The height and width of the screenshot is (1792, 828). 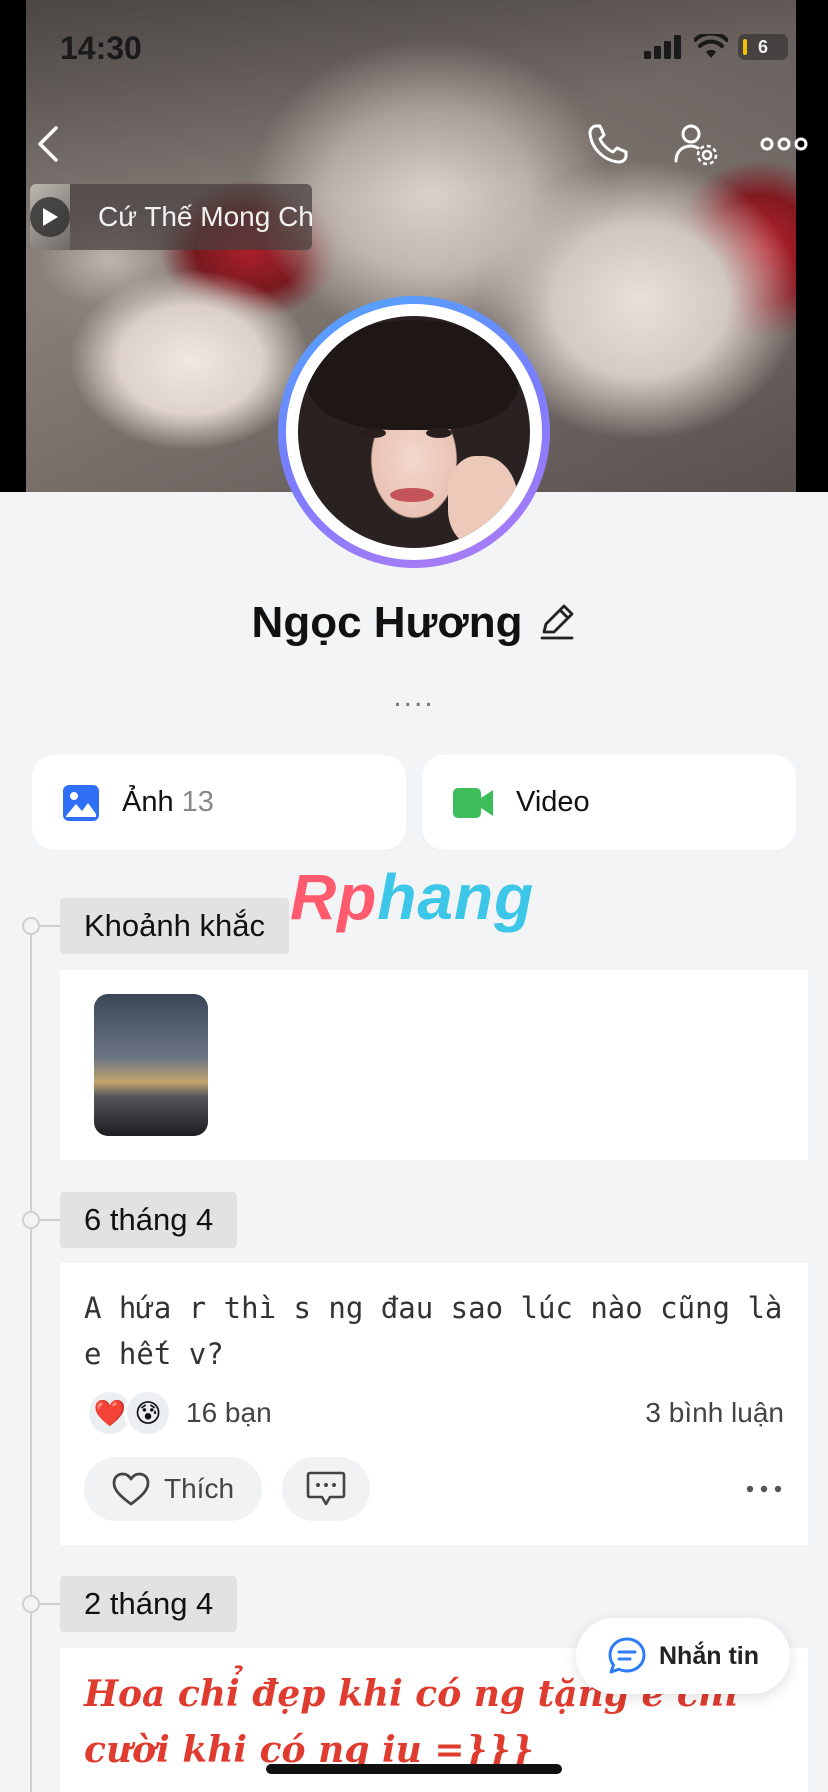 I want to click on avatar-hand, so click(x=483, y=501).